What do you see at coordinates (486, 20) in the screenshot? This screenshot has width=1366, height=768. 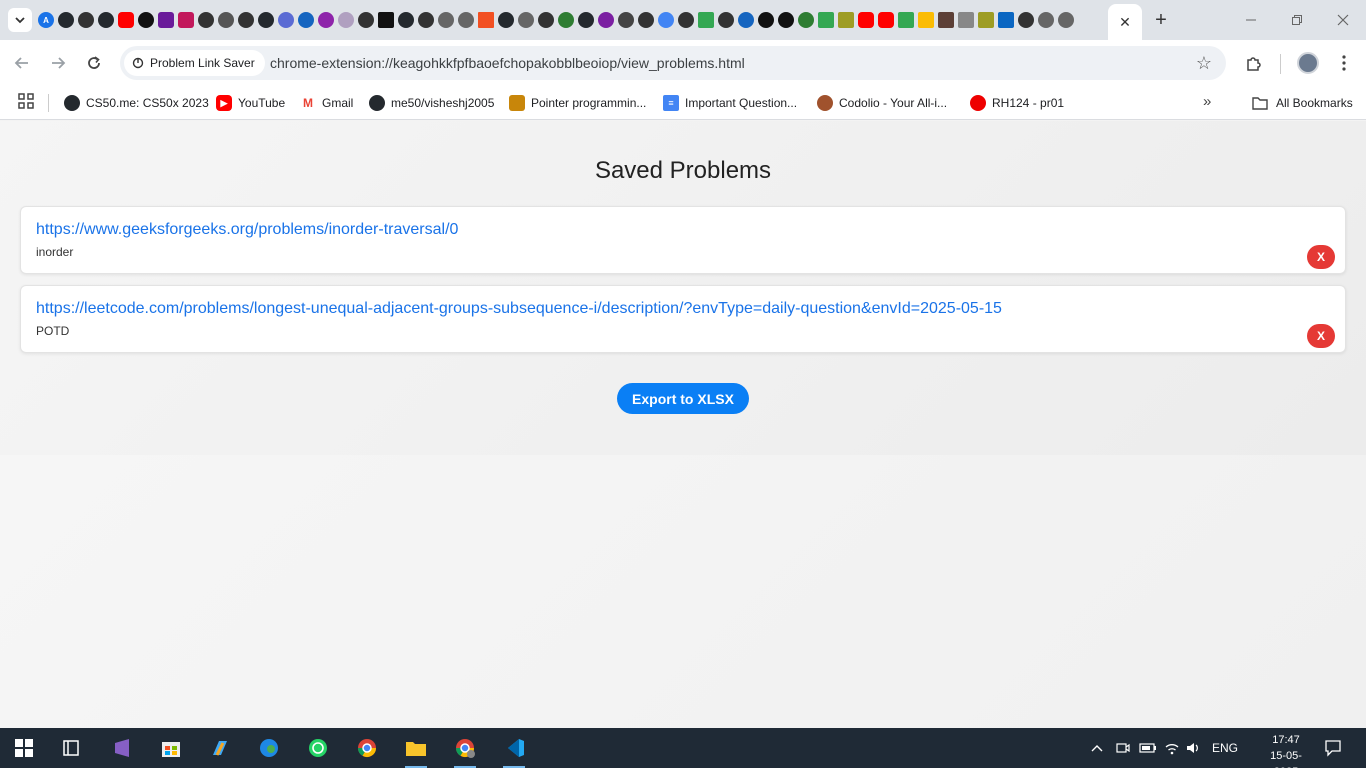 I see `microsoft-icon` at bounding box center [486, 20].